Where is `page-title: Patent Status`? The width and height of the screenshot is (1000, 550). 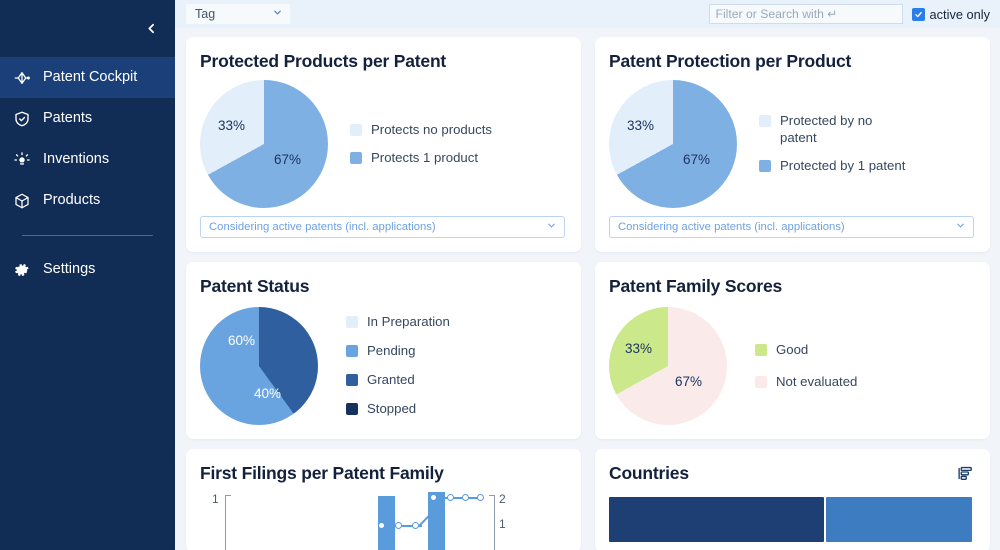
page-title: Patent Status is located at coordinates (255, 286).